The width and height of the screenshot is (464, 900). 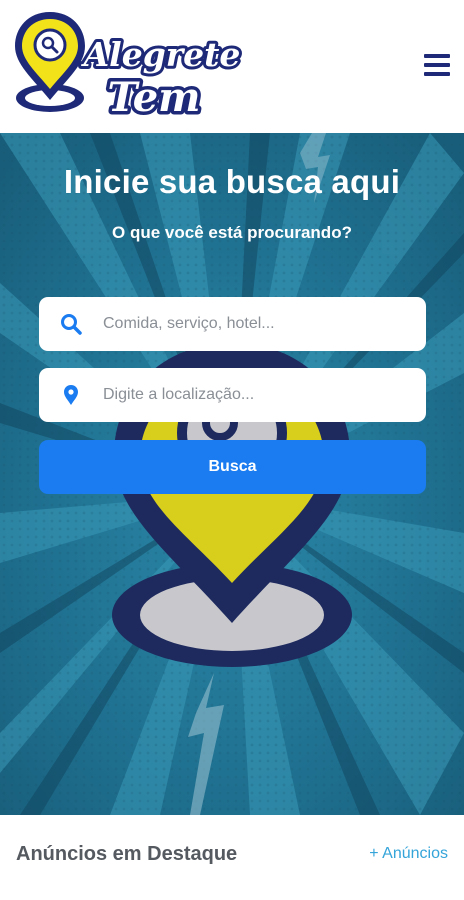 I want to click on search-location-field, so click(x=232, y=395).